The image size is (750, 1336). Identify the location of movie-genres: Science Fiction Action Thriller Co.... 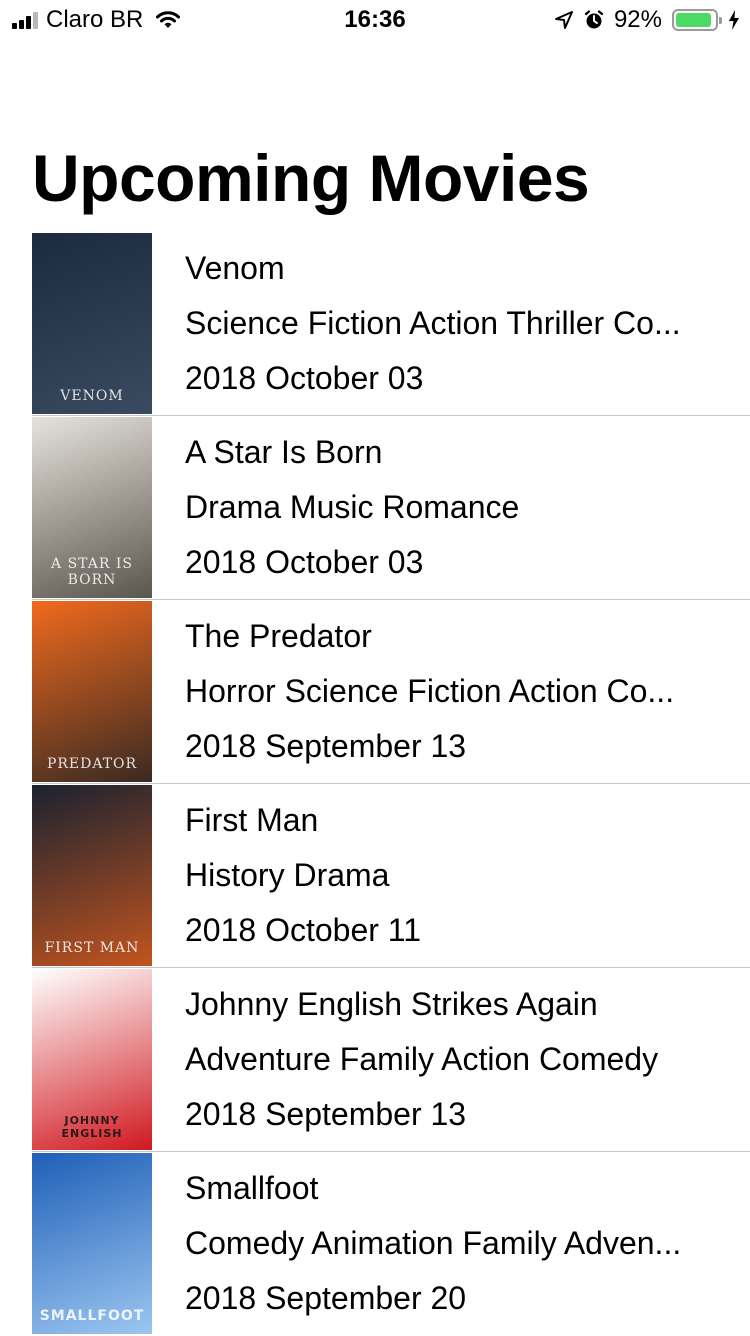
(433, 323).